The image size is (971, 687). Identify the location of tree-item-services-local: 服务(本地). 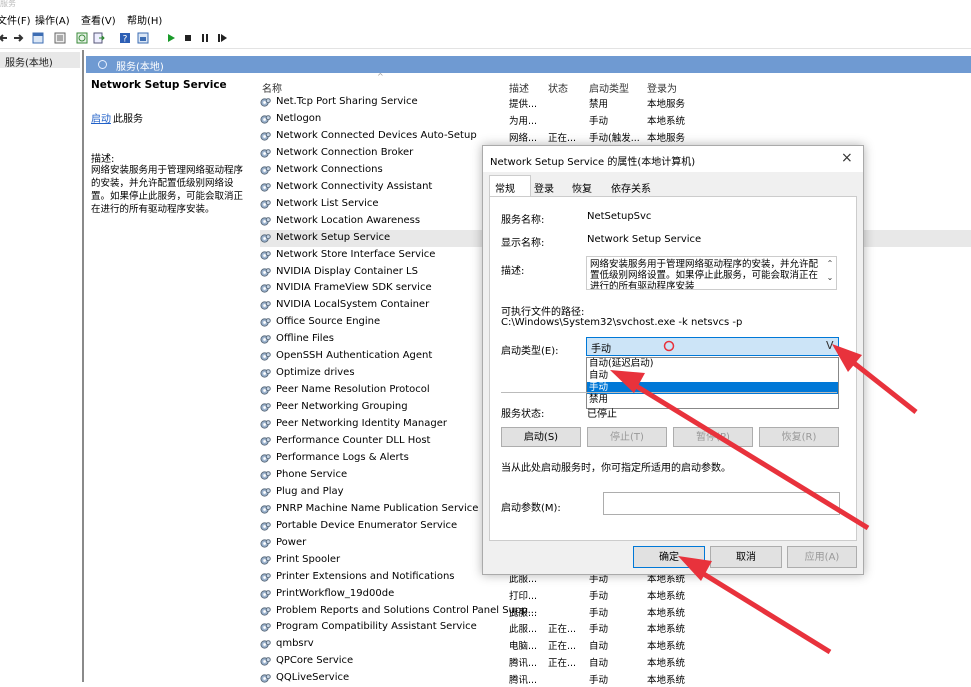
(40, 60).